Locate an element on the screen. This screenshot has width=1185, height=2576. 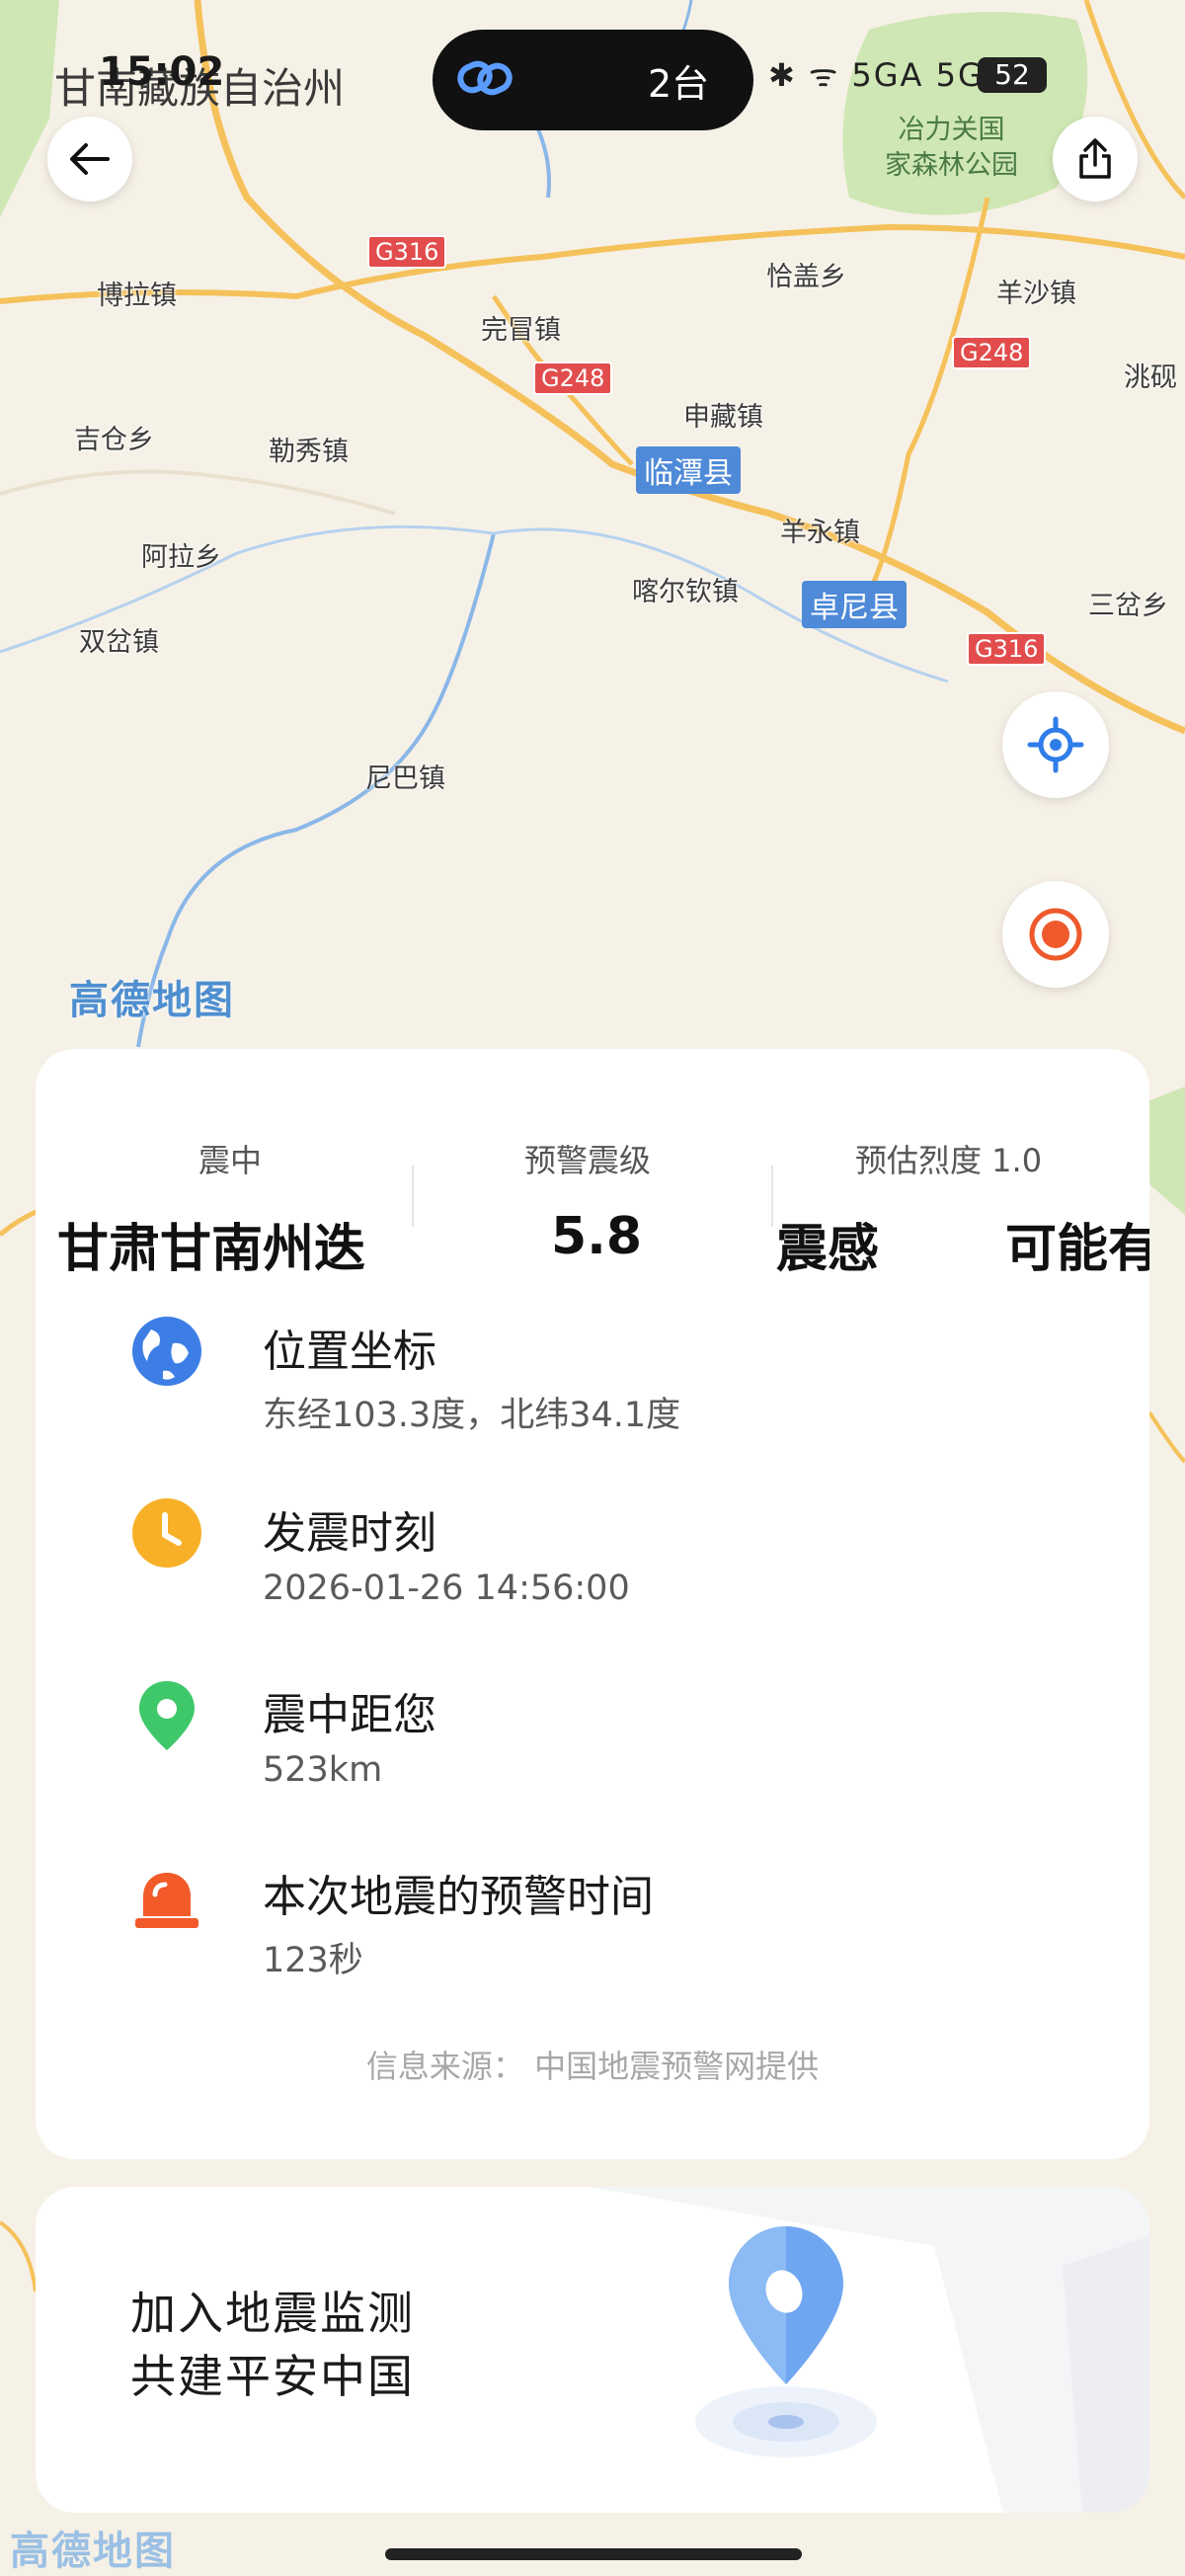
intensity-label: 预估烈度 1.0 is located at coordinates (949, 1160).